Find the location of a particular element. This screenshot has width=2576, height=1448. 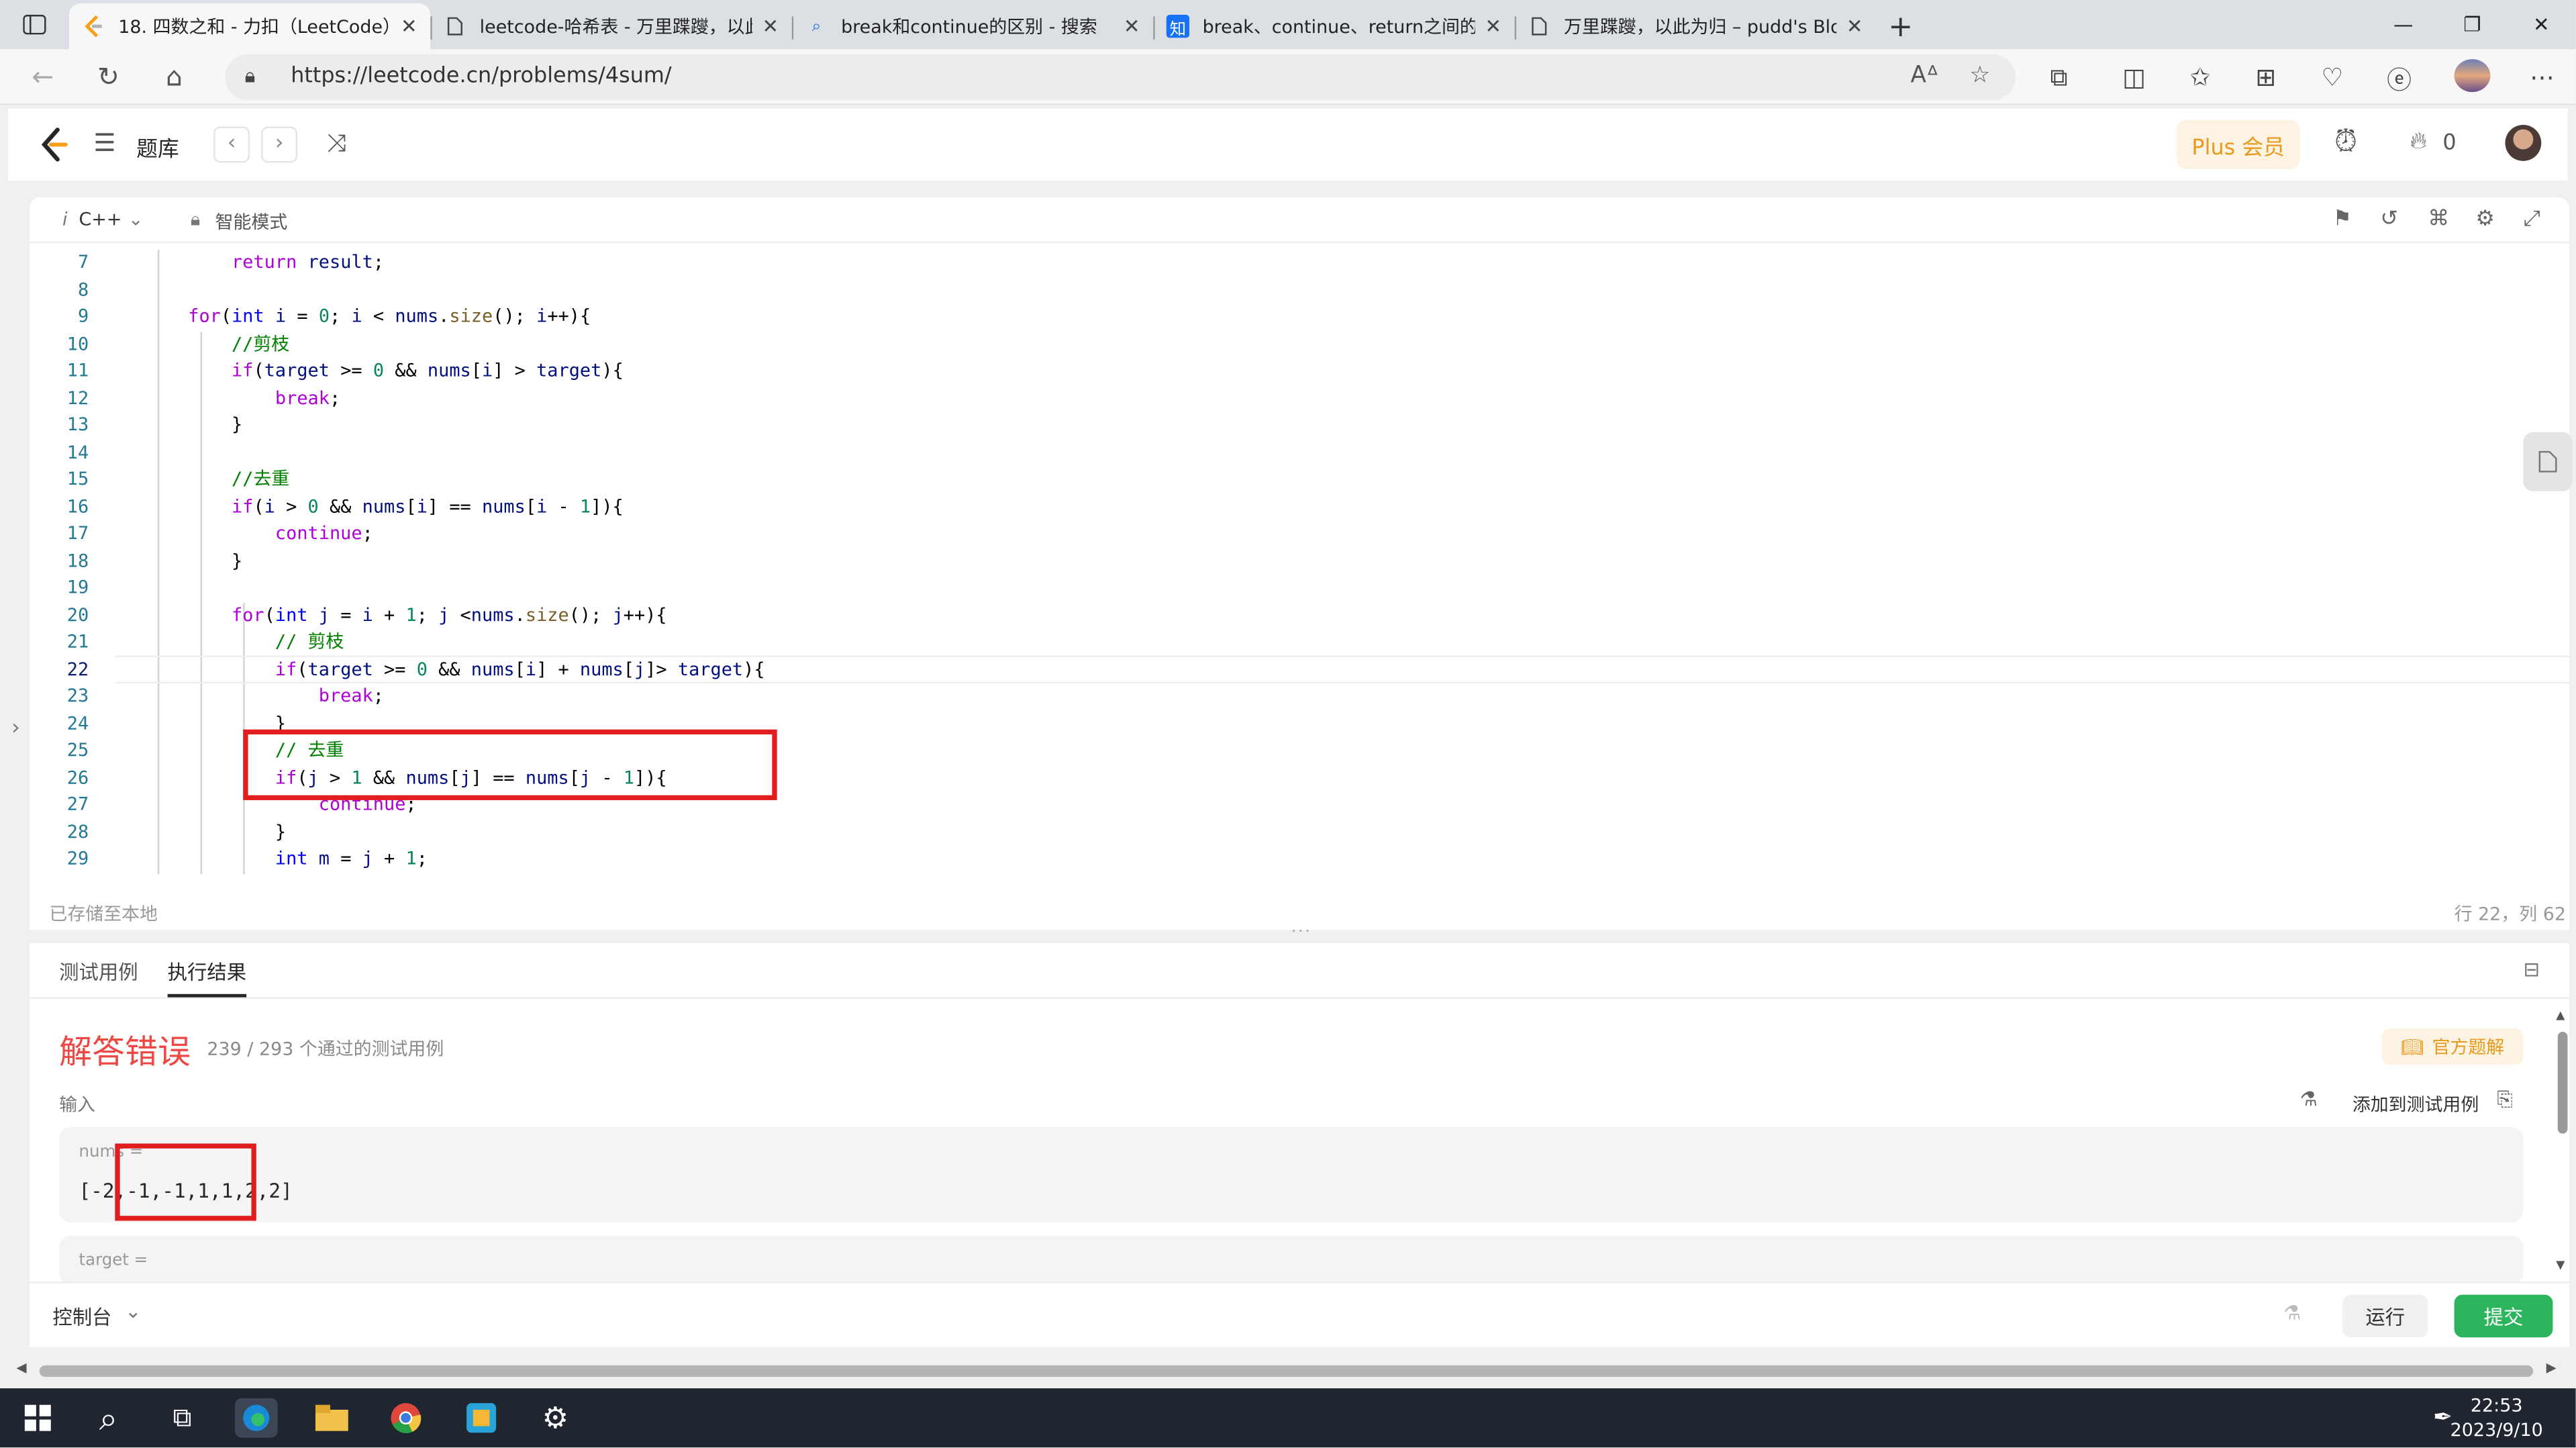

horizontal-scrollbar: ◀ ▶ is located at coordinates (1288, 1370).